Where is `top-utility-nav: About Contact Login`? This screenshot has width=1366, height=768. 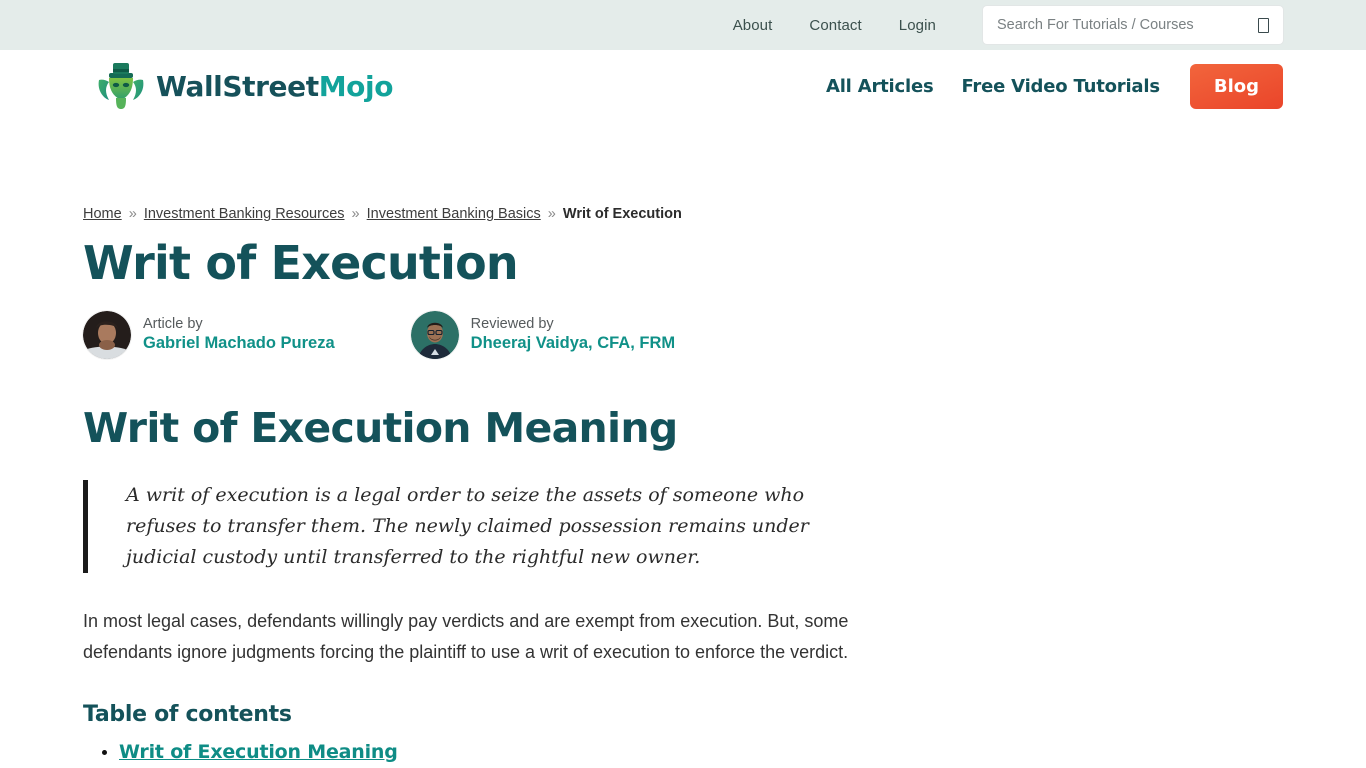 top-utility-nav: About Contact Login is located at coordinates (834, 25).